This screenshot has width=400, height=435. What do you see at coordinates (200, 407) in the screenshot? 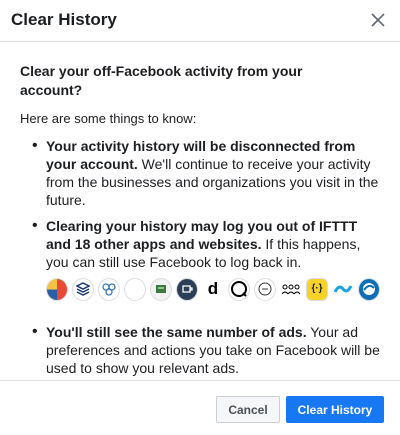
I see `dialog-footer: Cancel Clear History` at bounding box center [200, 407].